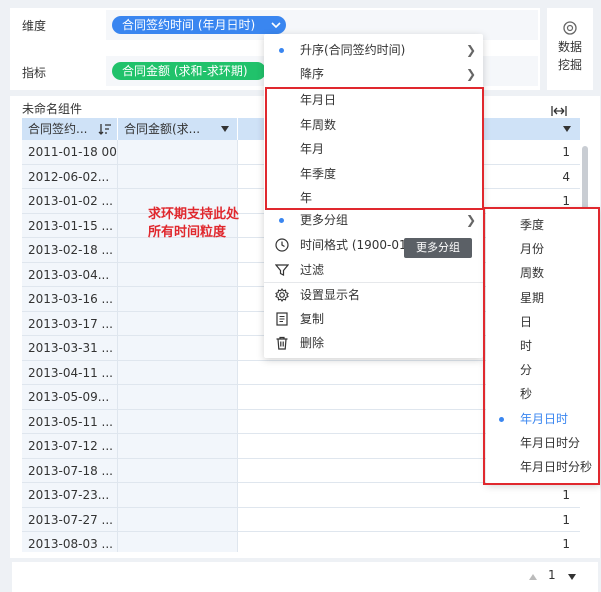 The height and width of the screenshot is (592, 601). Describe the element at coordinates (373, 270) in the screenshot. I see `menu-item-filter: 过滤` at that location.